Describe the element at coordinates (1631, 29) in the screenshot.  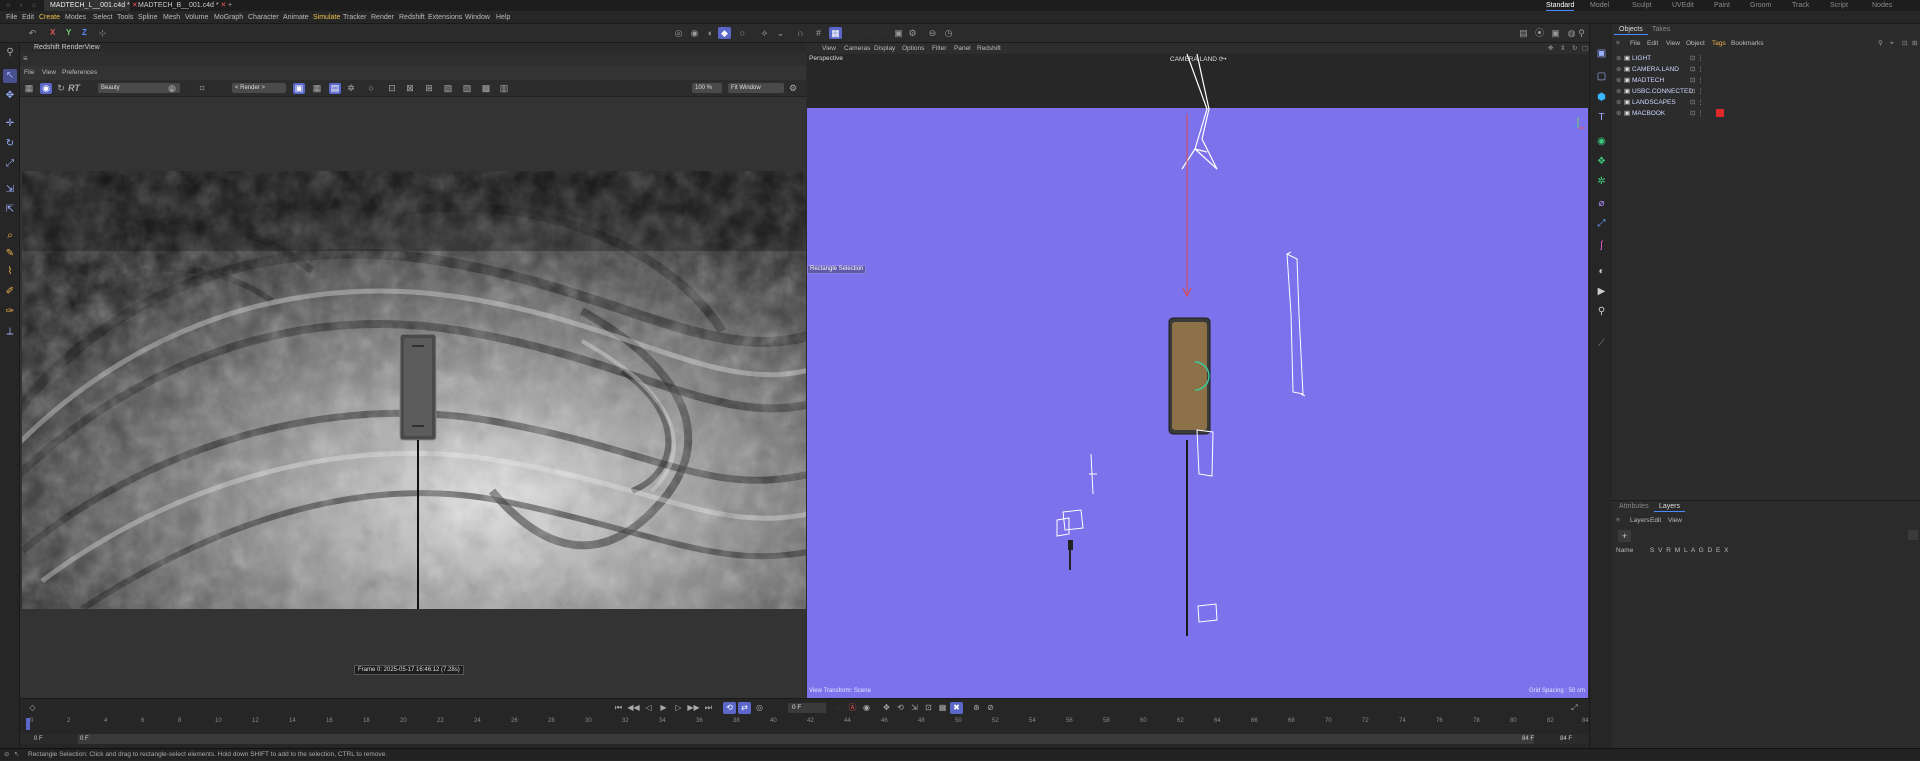
I see `tab-objects: Objects` at that location.